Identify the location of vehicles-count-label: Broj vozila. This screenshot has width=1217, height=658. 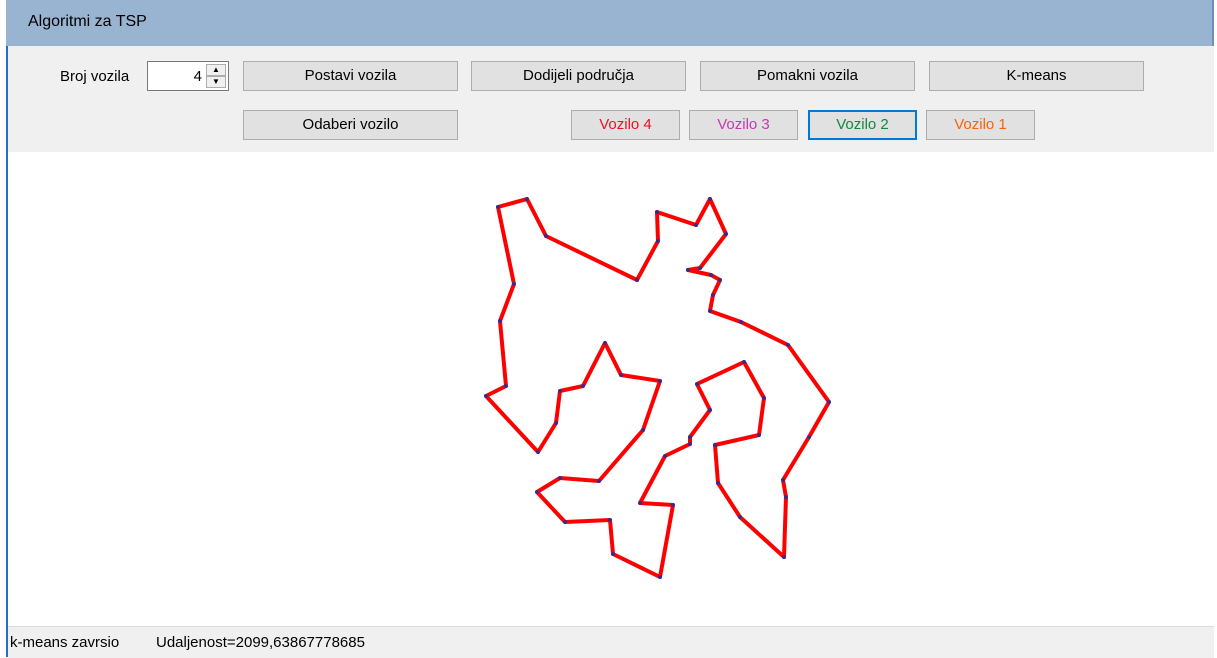
(95, 76).